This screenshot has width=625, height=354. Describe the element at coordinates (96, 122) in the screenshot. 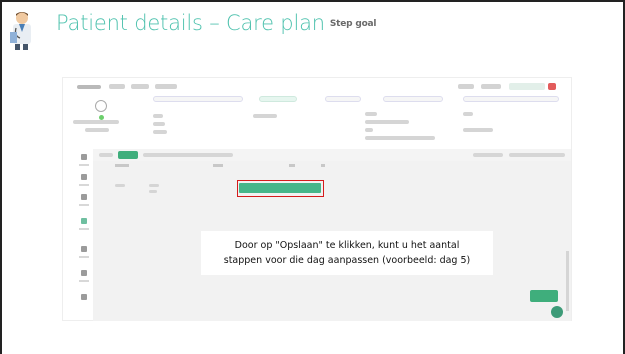

I see `patient-name` at that location.